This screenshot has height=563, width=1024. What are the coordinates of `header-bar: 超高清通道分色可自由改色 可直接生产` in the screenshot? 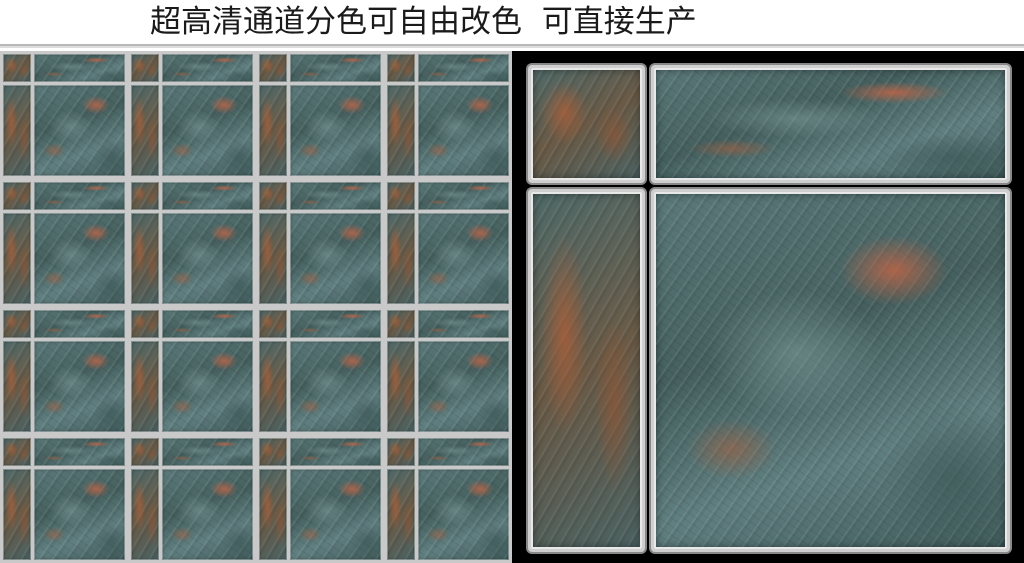 It's located at (512, 23).